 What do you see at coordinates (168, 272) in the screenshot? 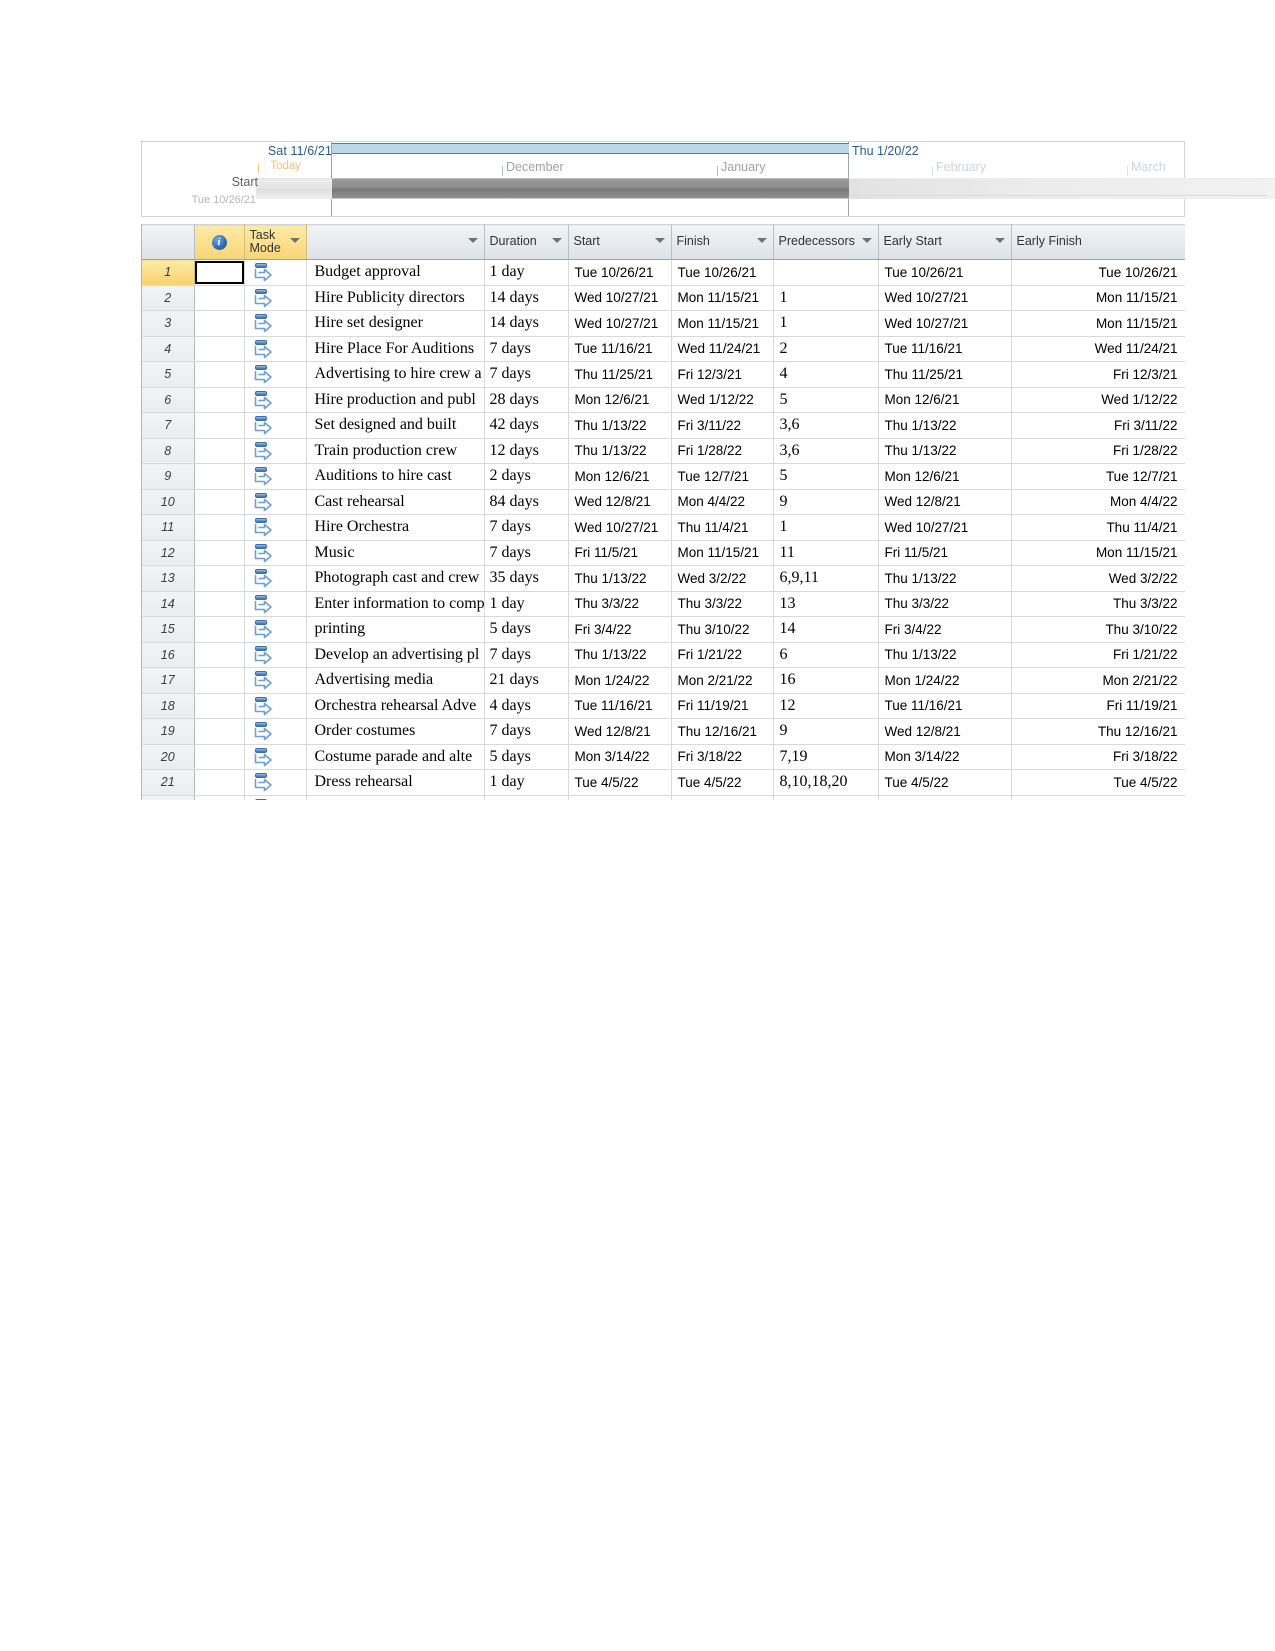
I see `row-id-cell: 1` at bounding box center [168, 272].